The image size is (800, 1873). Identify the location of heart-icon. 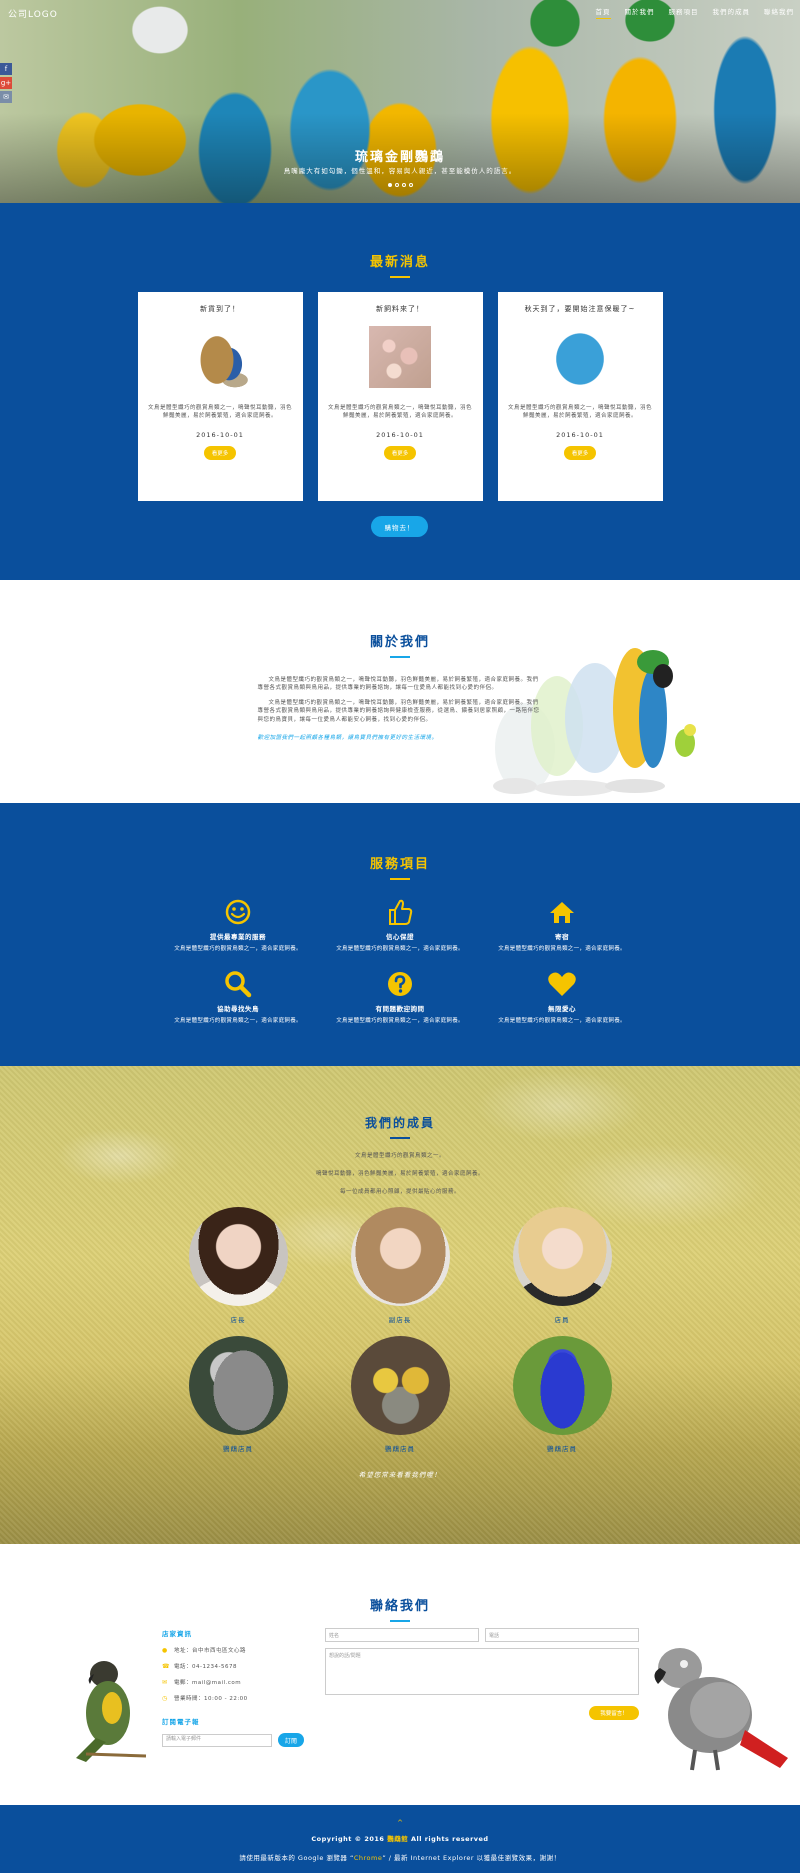
(562, 984).